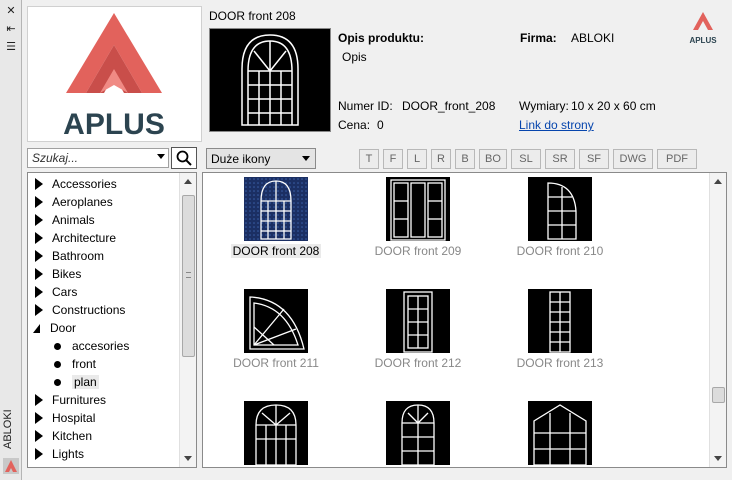  Describe the element at coordinates (11, 466) in the screenshot. I see `aplus-mini-logo-icon` at that location.